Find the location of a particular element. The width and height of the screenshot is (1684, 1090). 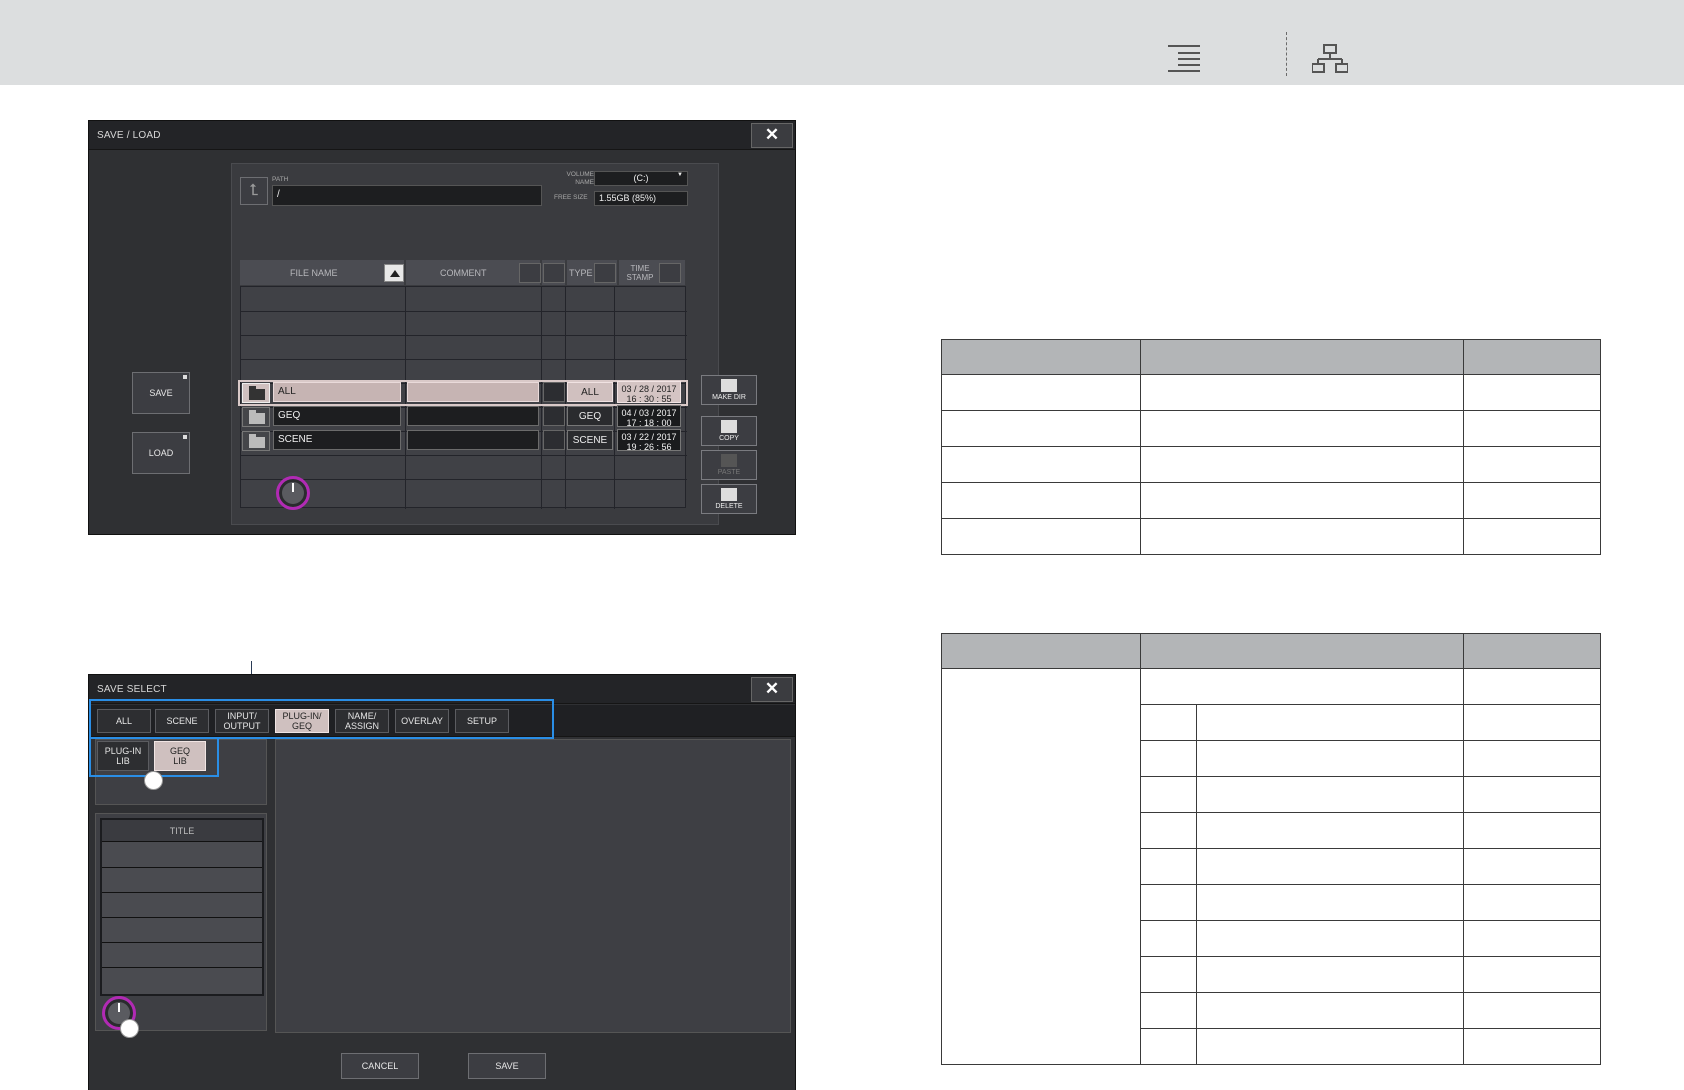

copy-button: COPY is located at coordinates (729, 431).